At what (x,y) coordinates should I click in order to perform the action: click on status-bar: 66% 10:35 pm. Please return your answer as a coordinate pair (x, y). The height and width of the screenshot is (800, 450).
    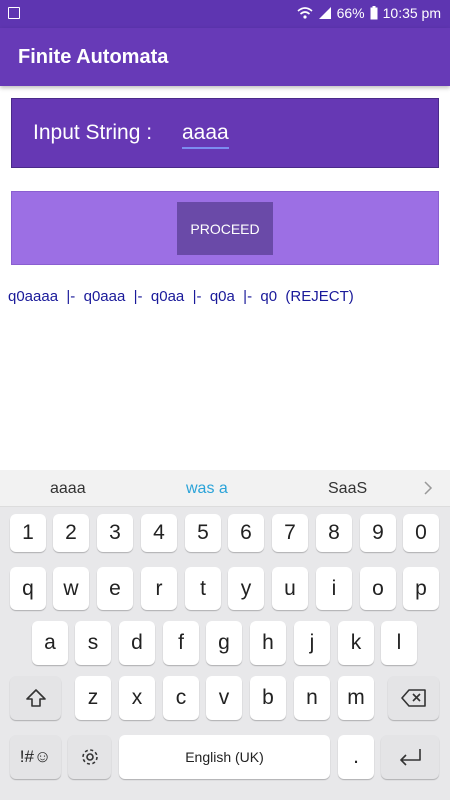
    Looking at the image, I should click on (225, 14).